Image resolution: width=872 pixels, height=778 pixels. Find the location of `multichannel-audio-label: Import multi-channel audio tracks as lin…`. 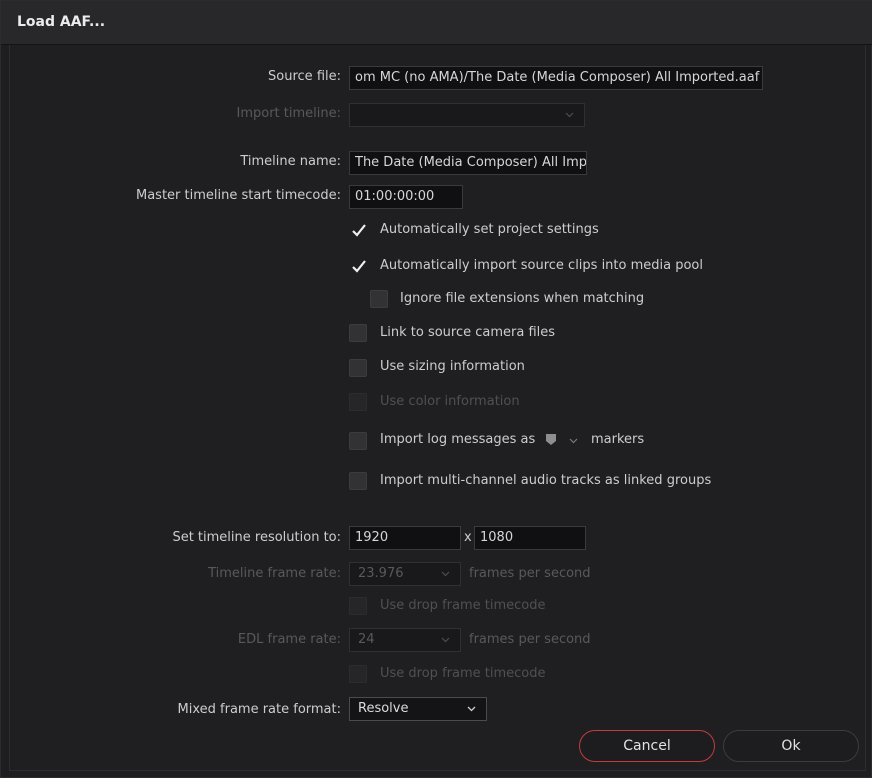

multichannel-audio-label: Import multi-channel audio tracks as lin… is located at coordinates (546, 480).